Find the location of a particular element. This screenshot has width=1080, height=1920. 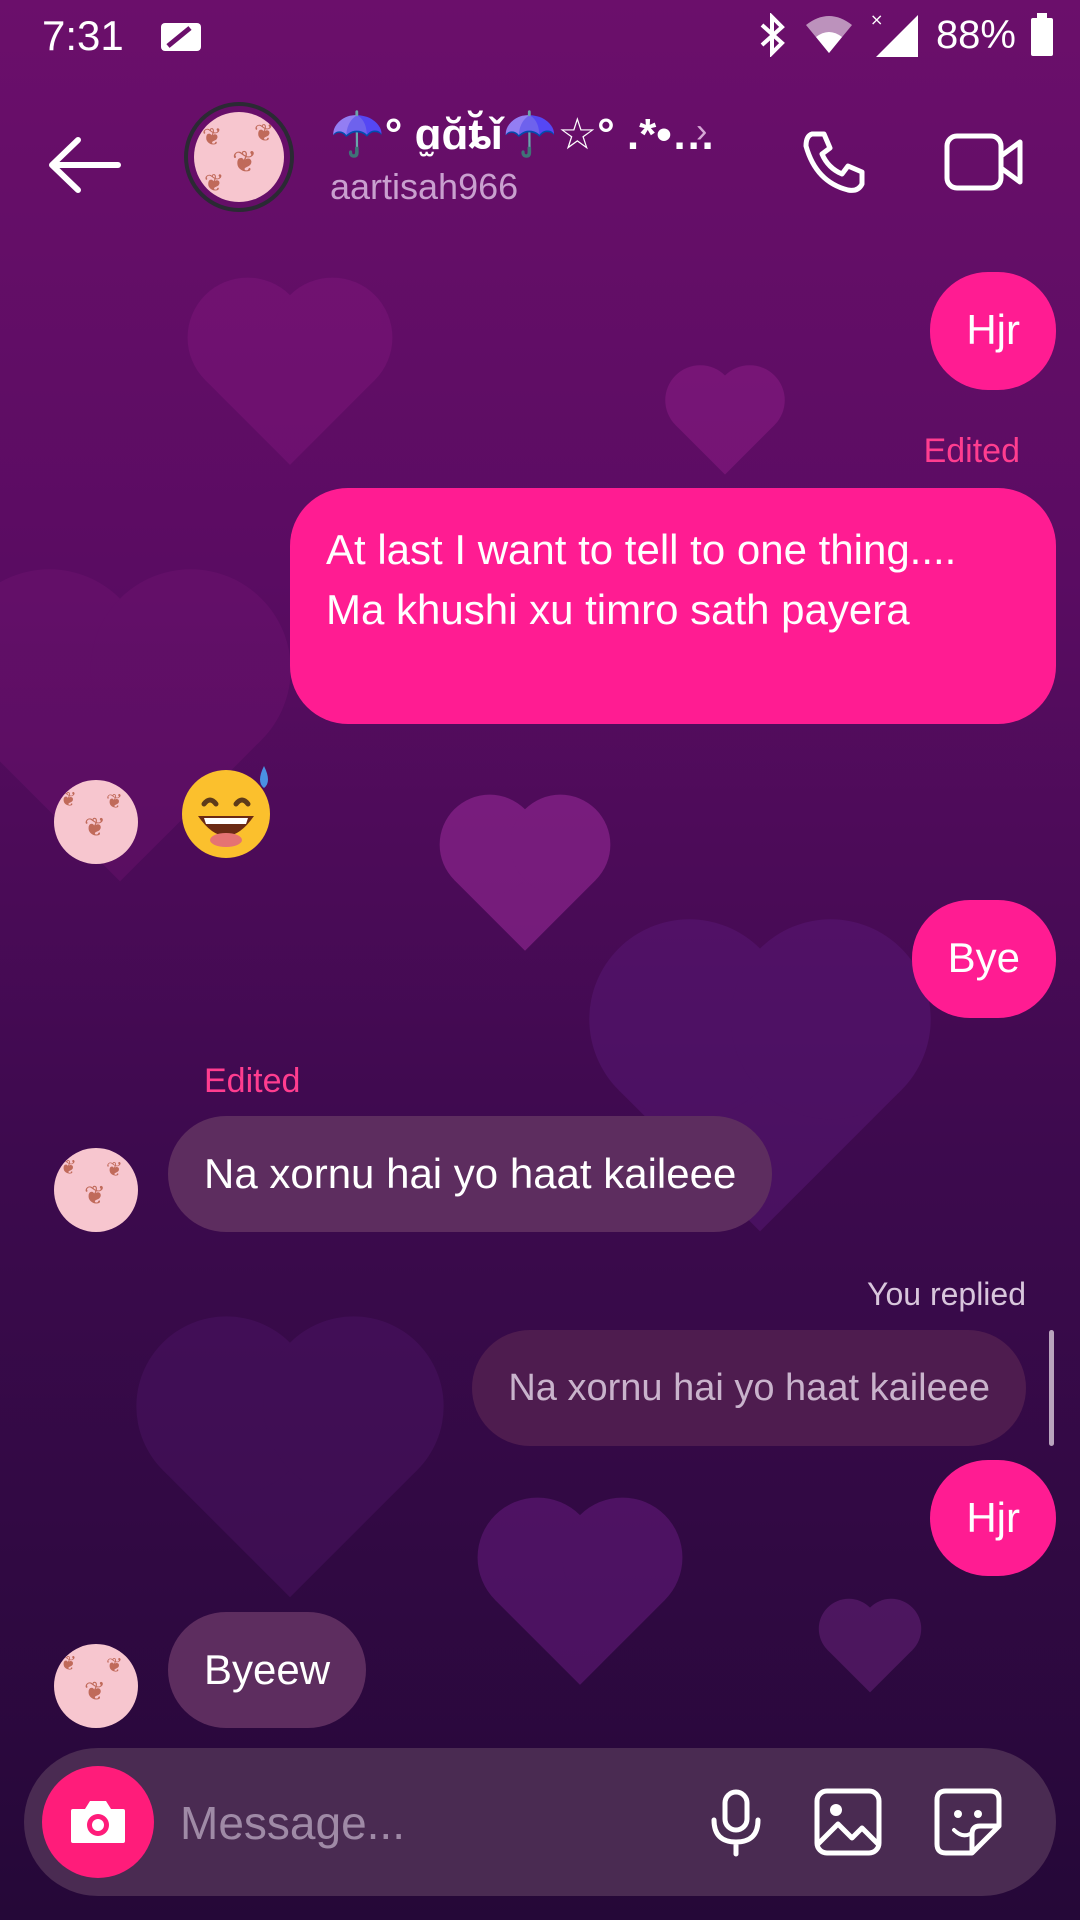

contact-username: aartisah966 is located at coordinates (424, 187).